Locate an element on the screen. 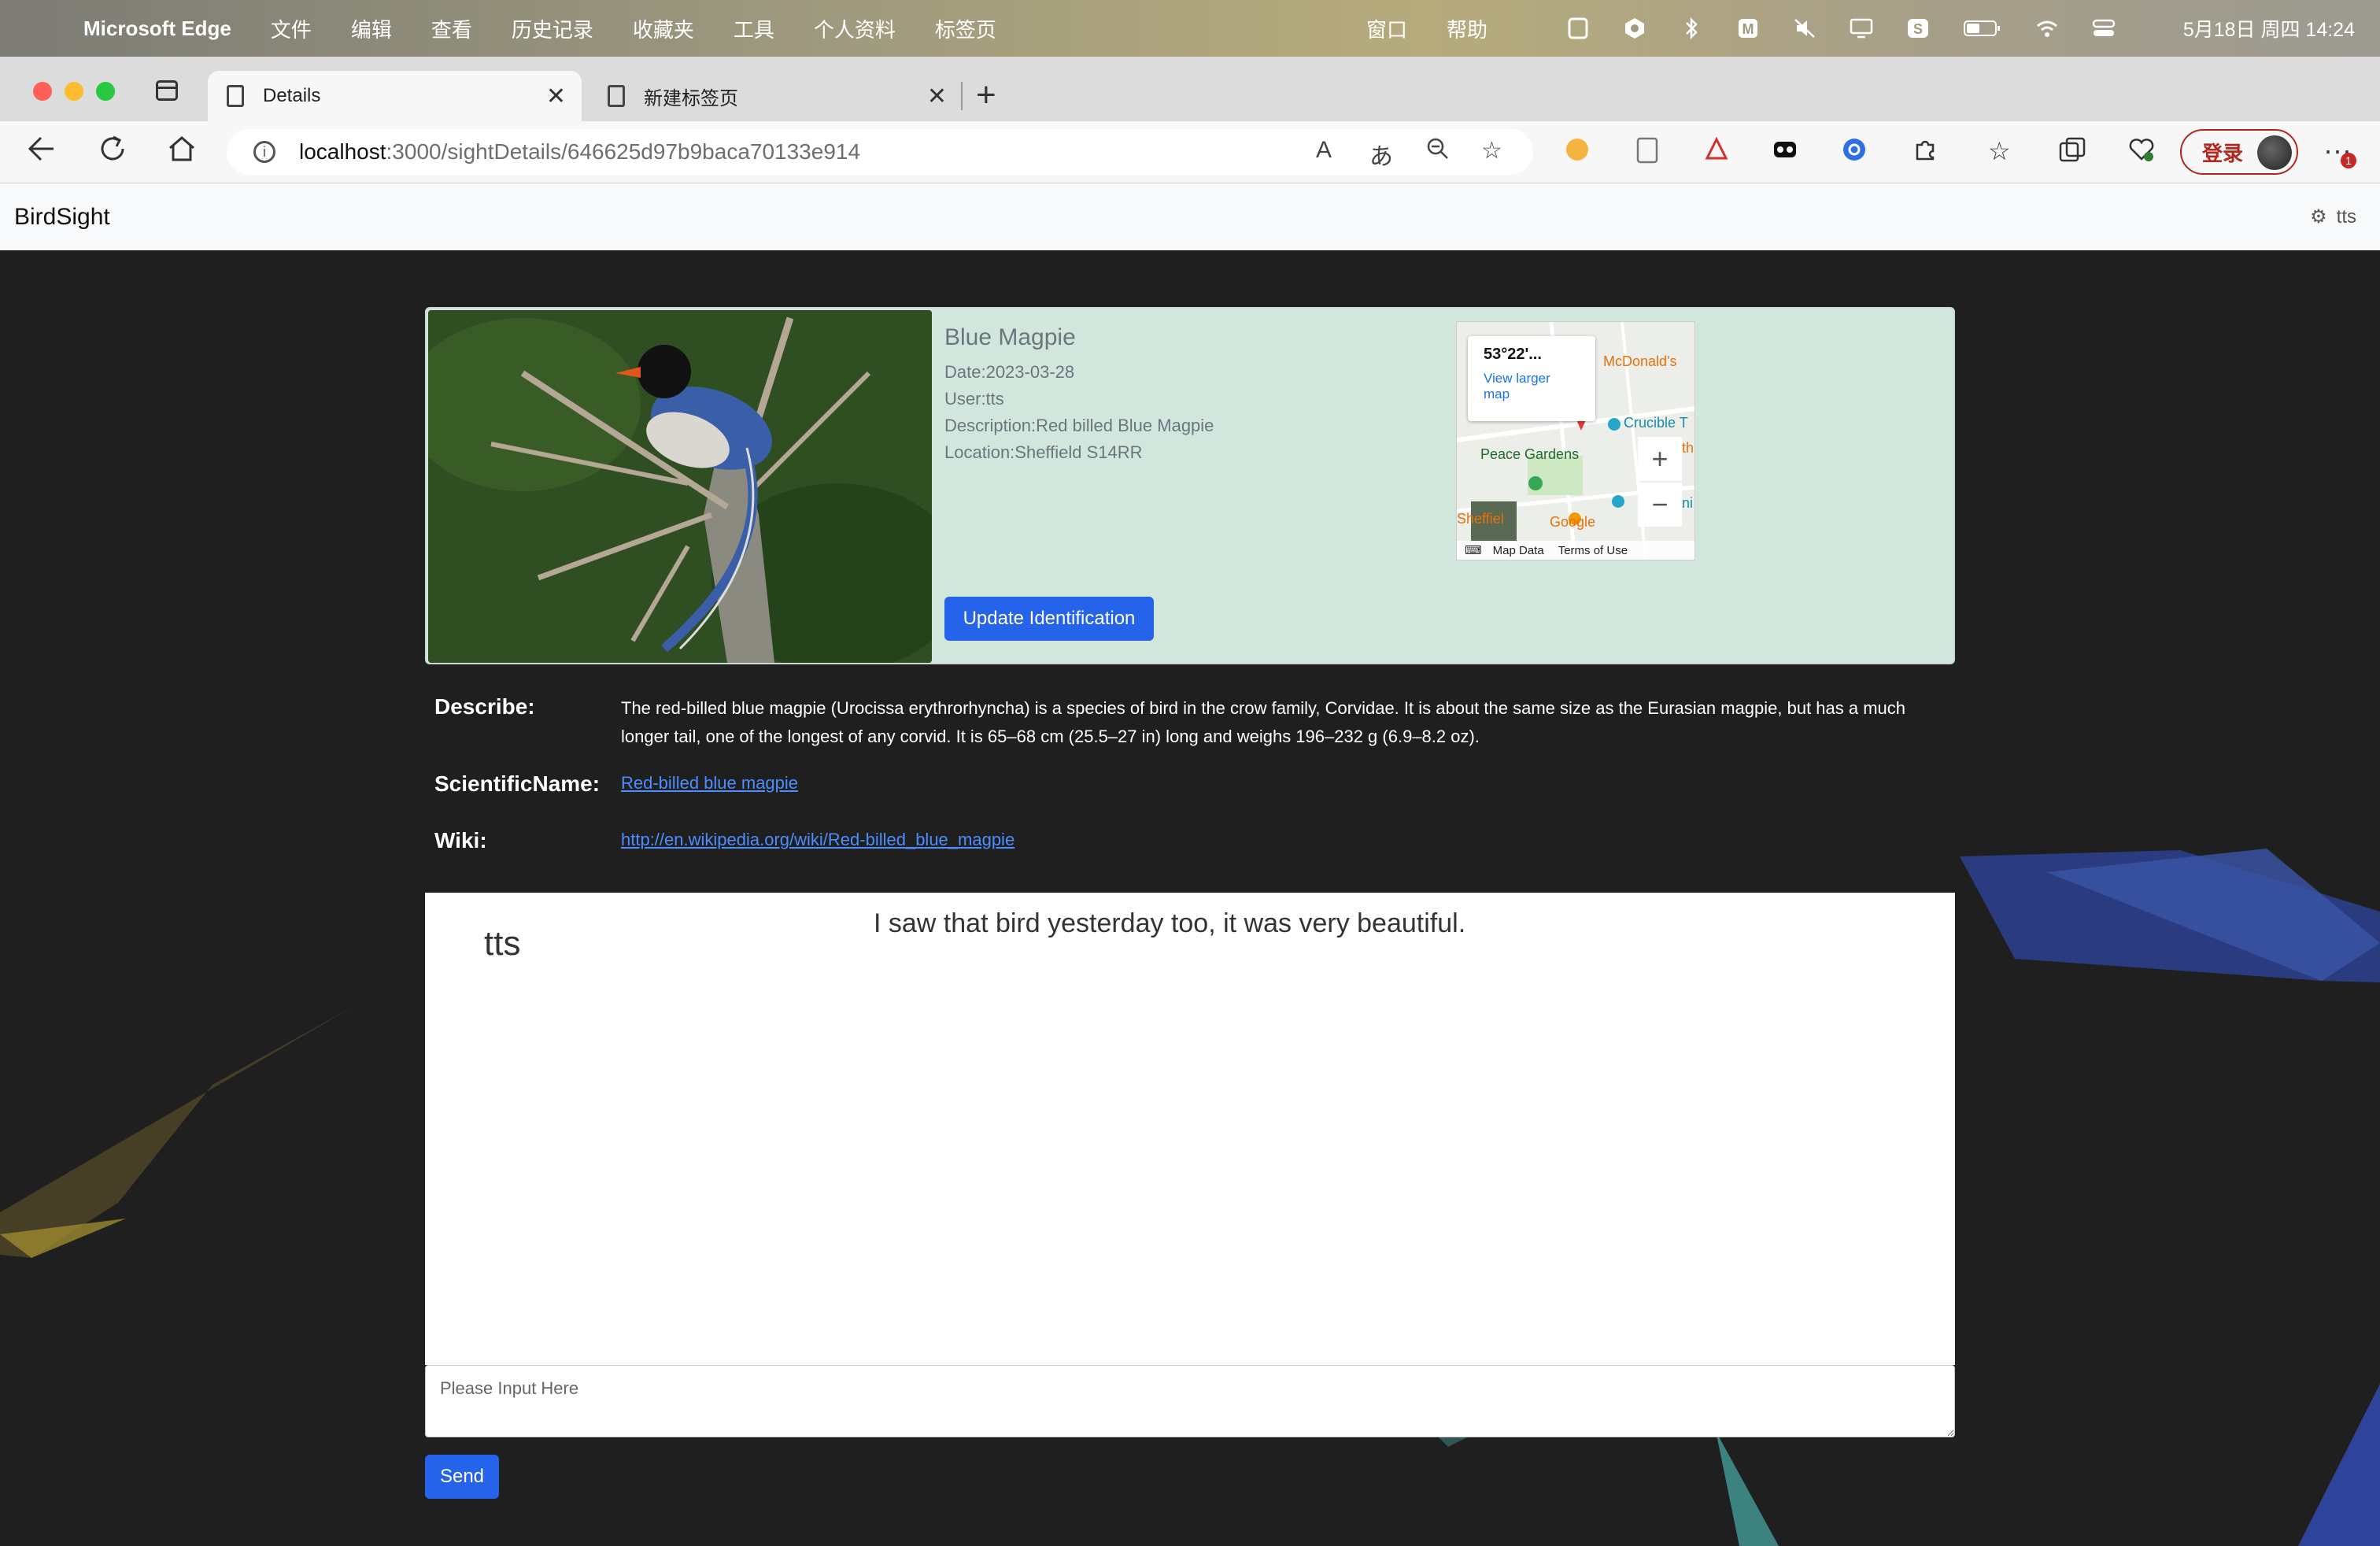 This screenshot has height=1546, width=2380. menu-window: 窗口 is located at coordinates (1386, 28).